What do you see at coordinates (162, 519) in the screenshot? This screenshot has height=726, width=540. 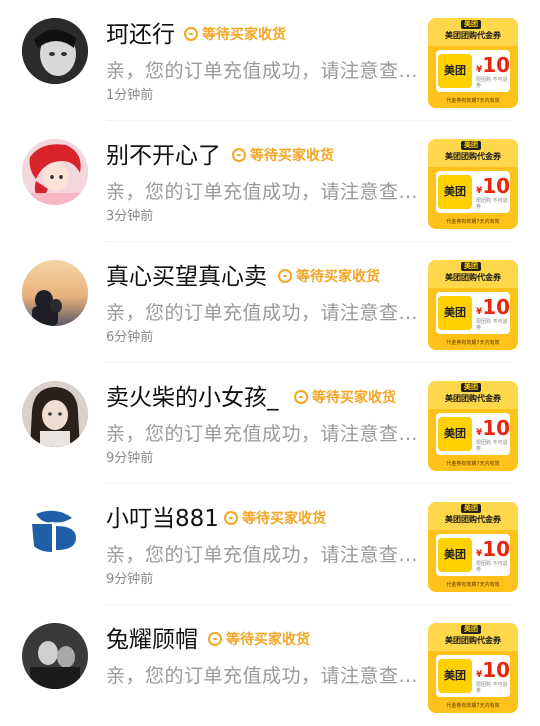 I see `contact-name: 小叮当881` at bounding box center [162, 519].